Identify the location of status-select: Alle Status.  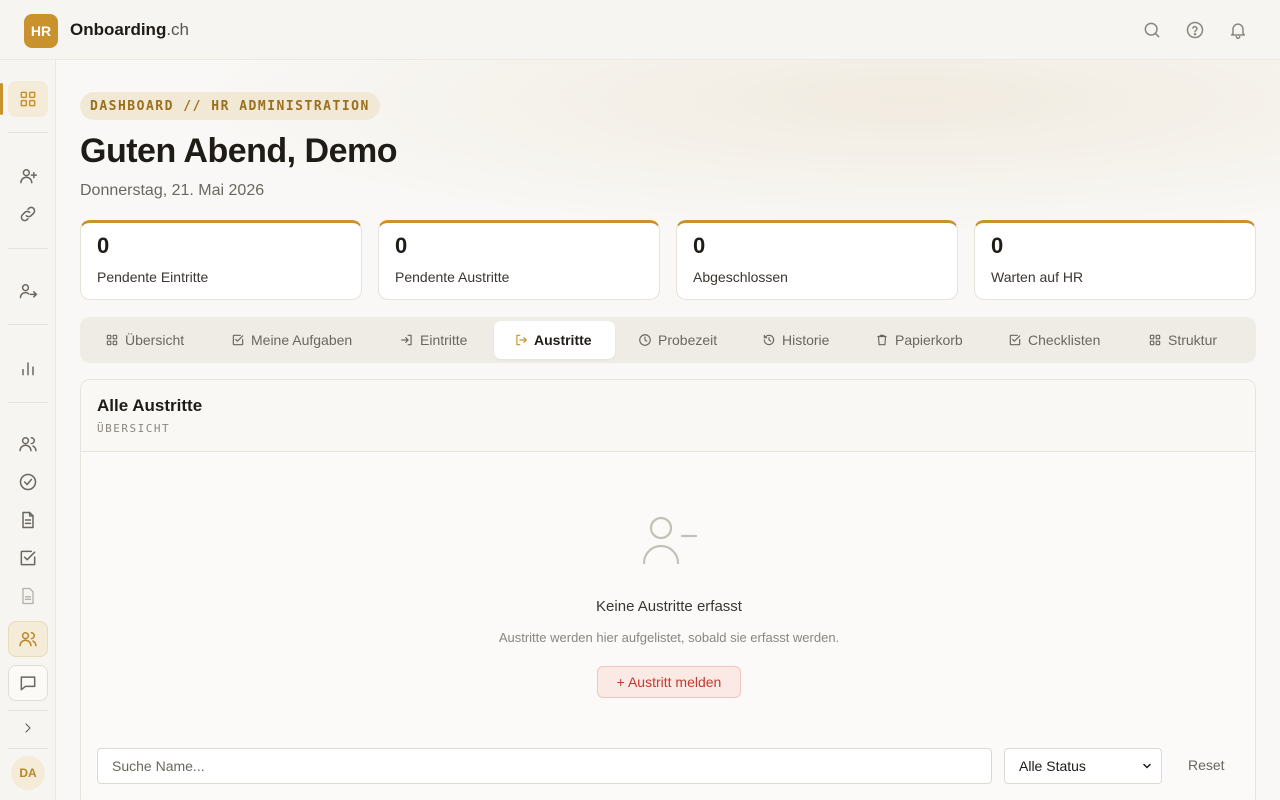
(1083, 766).